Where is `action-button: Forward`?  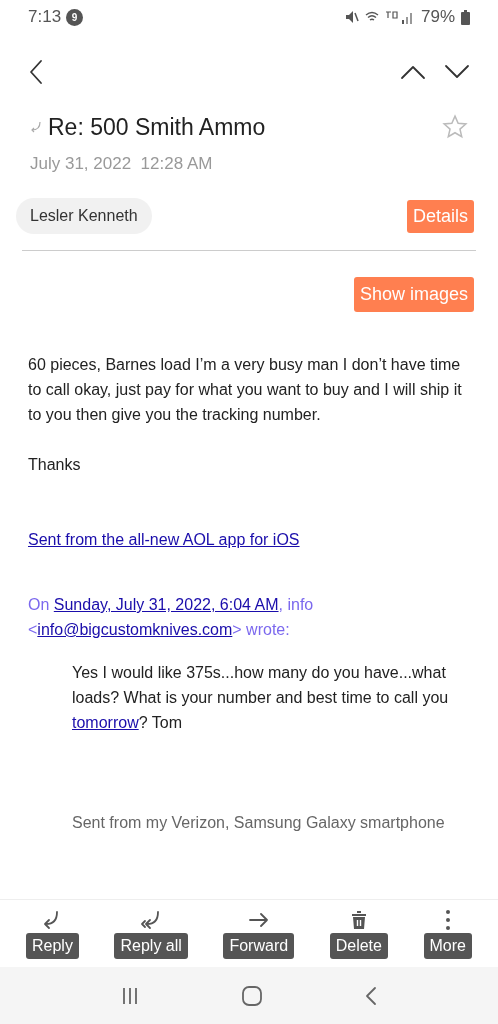
action-button: Forward is located at coordinates (259, 945).